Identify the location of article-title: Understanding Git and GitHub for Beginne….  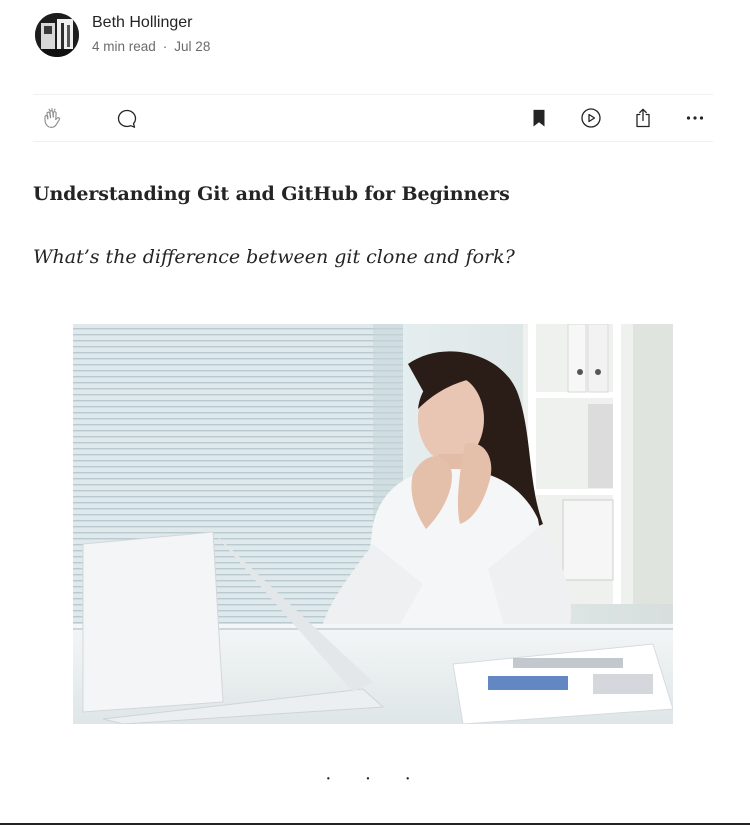
(271, 194).